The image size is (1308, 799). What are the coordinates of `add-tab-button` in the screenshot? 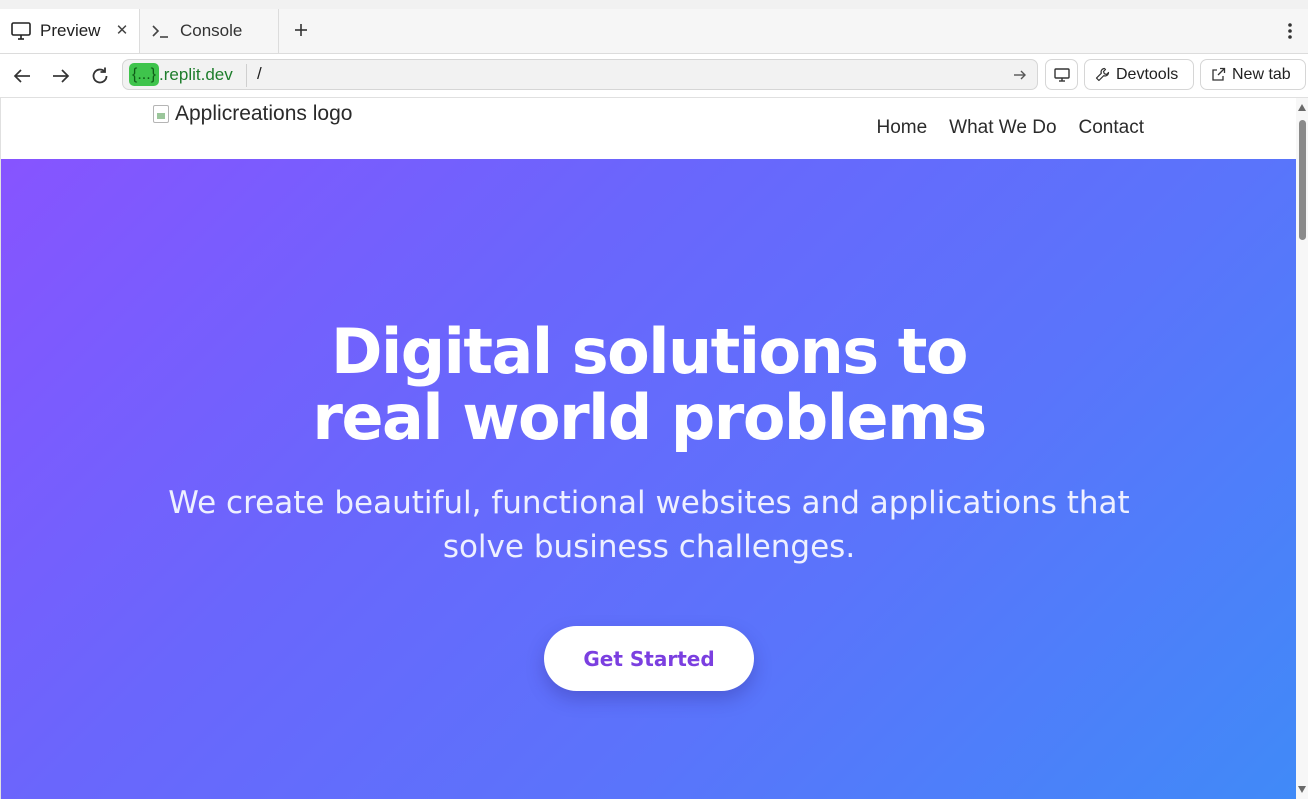 It's located at (301, 30).